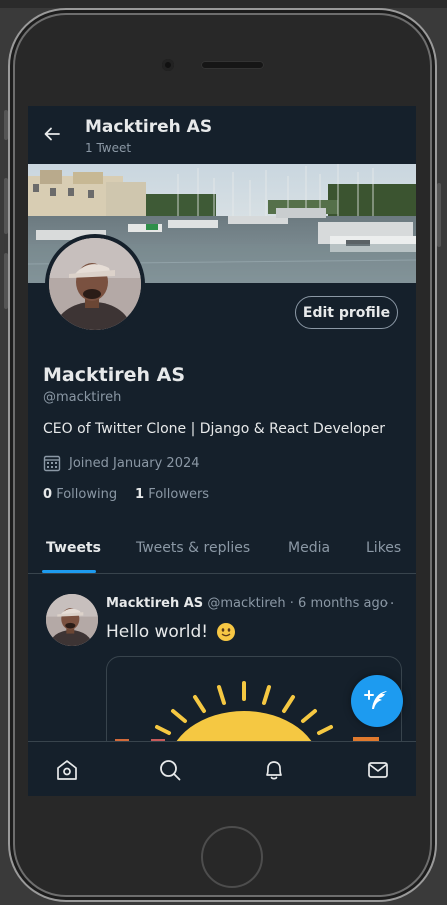  I want to click on earpiece-speaker, so click(232, 65).